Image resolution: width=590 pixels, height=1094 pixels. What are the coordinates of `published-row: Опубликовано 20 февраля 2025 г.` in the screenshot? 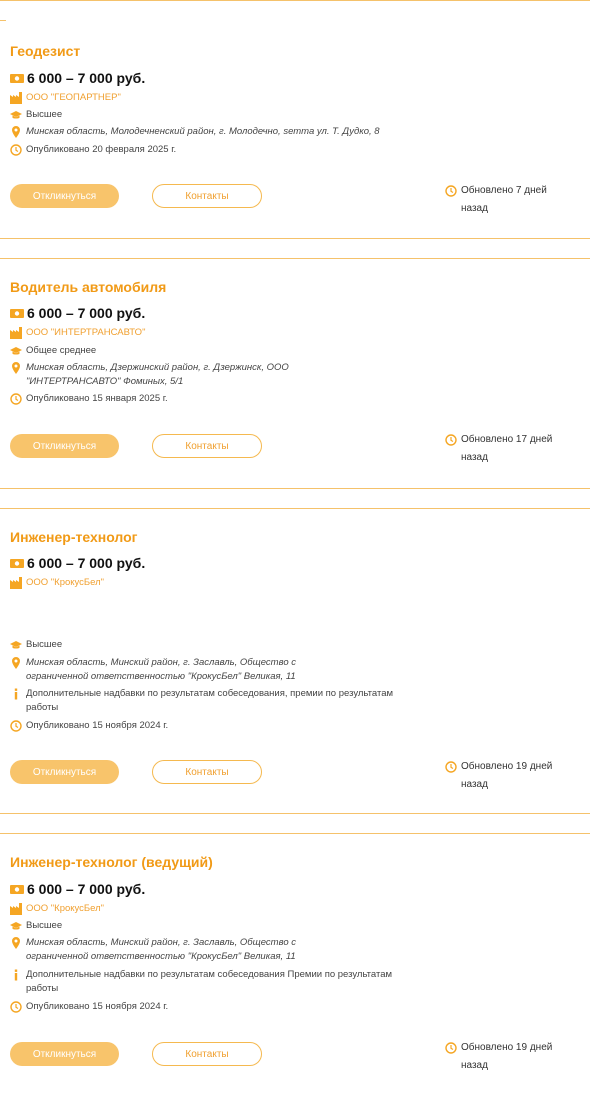 It's located at (93, 150).